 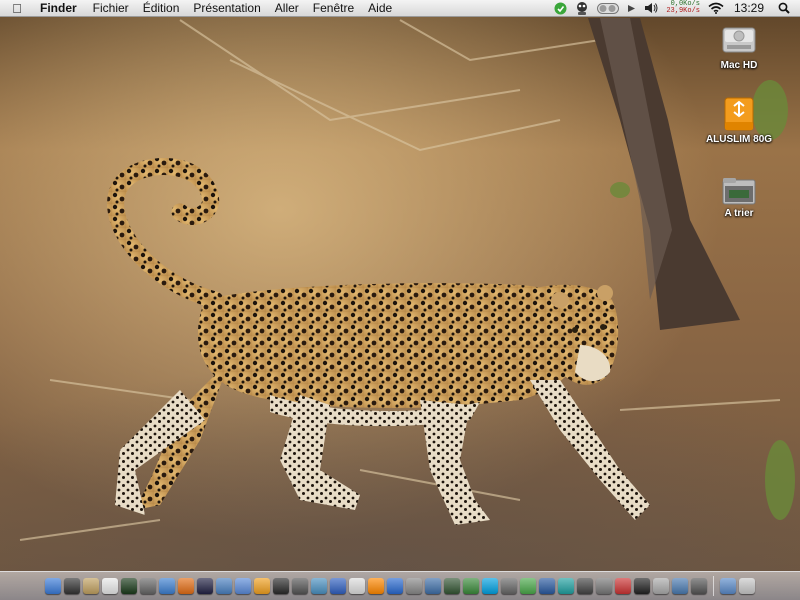 I want to click on garageband-icon, so click(x=623, y=586).